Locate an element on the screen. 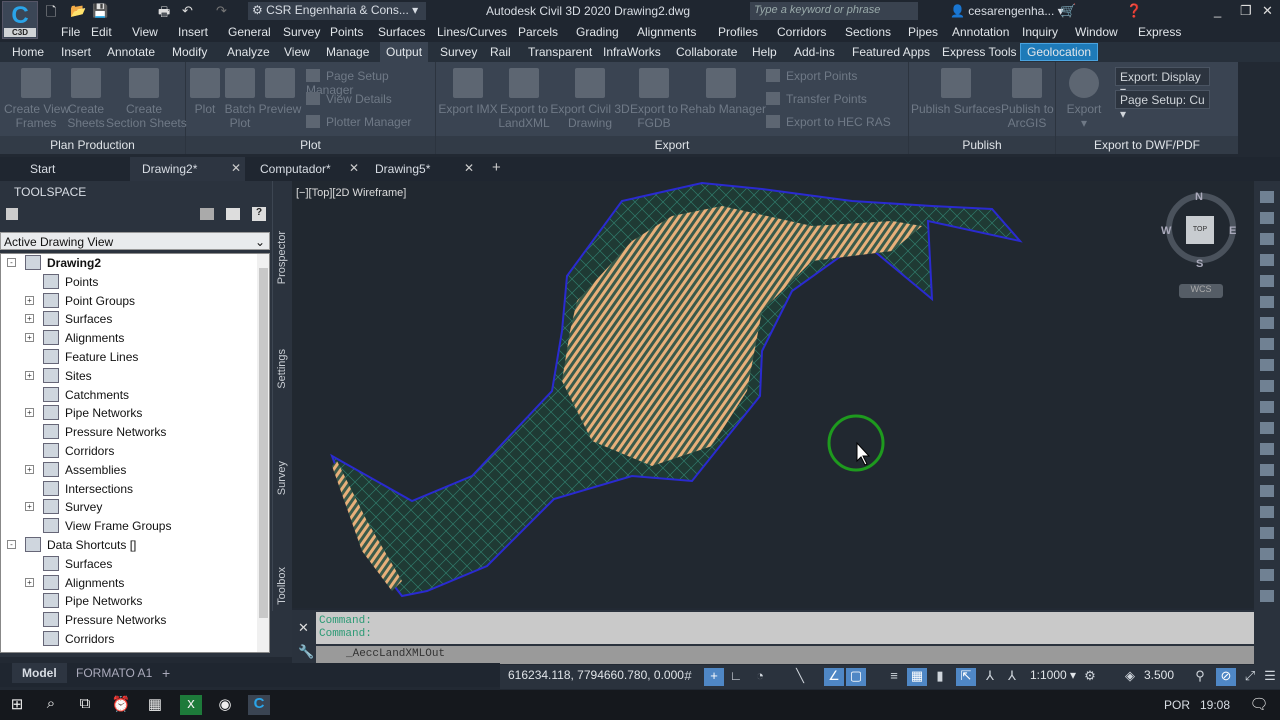 Image resolution: width=1280 pixels, height=720 pixels. selection-cycling-icon: ▮ is located at coordinates (940, 677).